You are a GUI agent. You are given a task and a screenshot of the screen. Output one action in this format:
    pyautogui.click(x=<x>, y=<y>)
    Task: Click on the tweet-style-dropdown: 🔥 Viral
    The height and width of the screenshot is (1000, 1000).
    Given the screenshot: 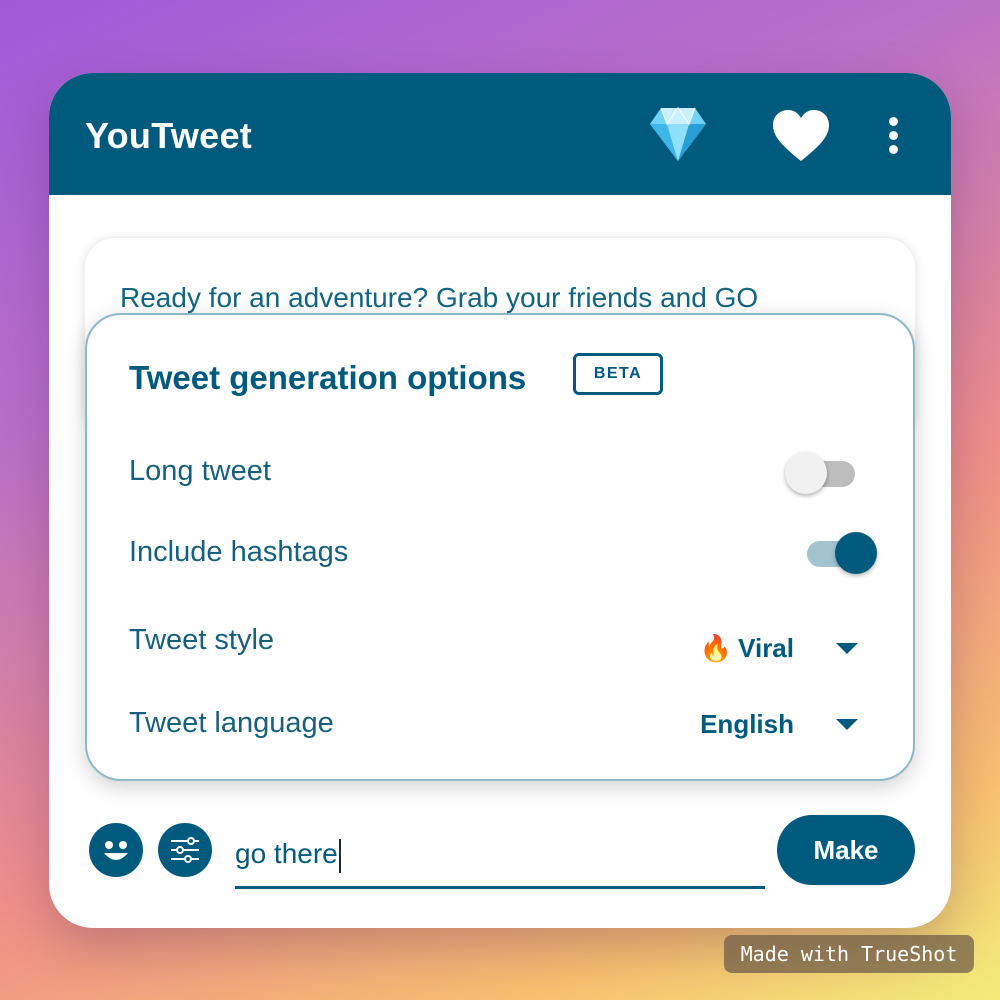 What is the action you would take?
    pyautogui.click(x=779, y=648)
    